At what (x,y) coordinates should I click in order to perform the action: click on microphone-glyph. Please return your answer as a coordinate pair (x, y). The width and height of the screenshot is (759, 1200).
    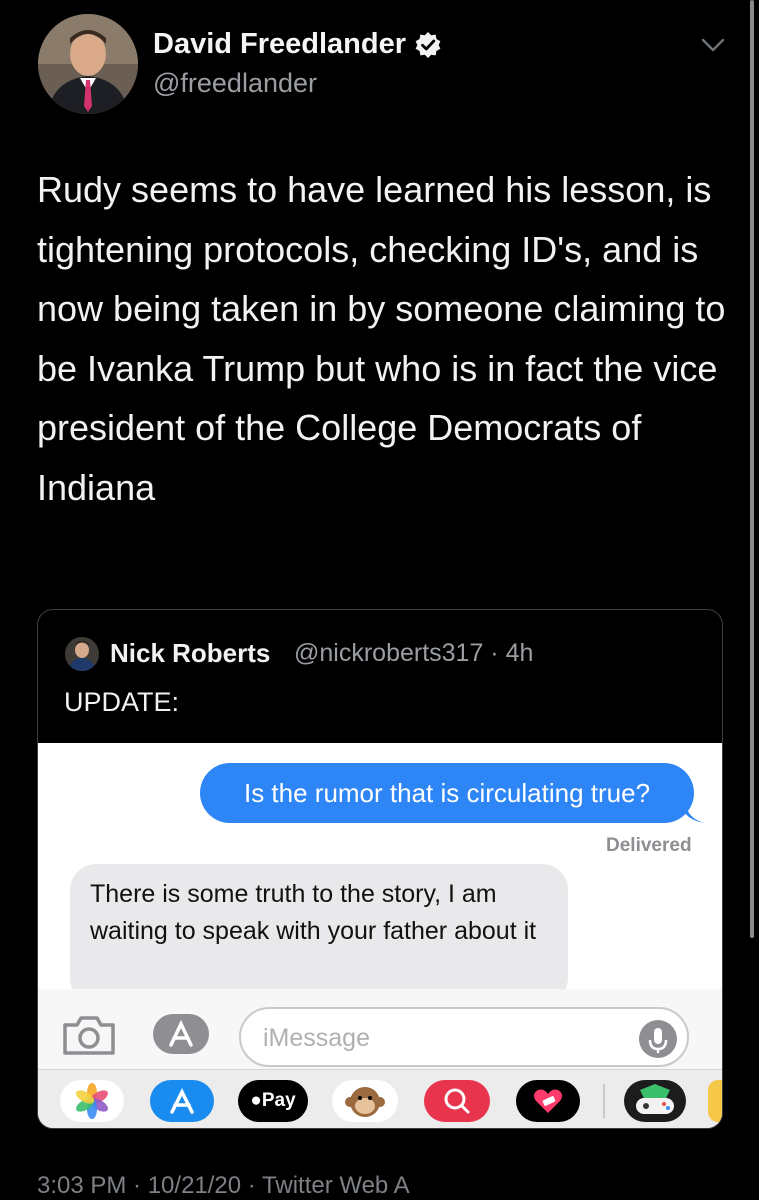
    Looking at the image, I should click on (658, 1040).